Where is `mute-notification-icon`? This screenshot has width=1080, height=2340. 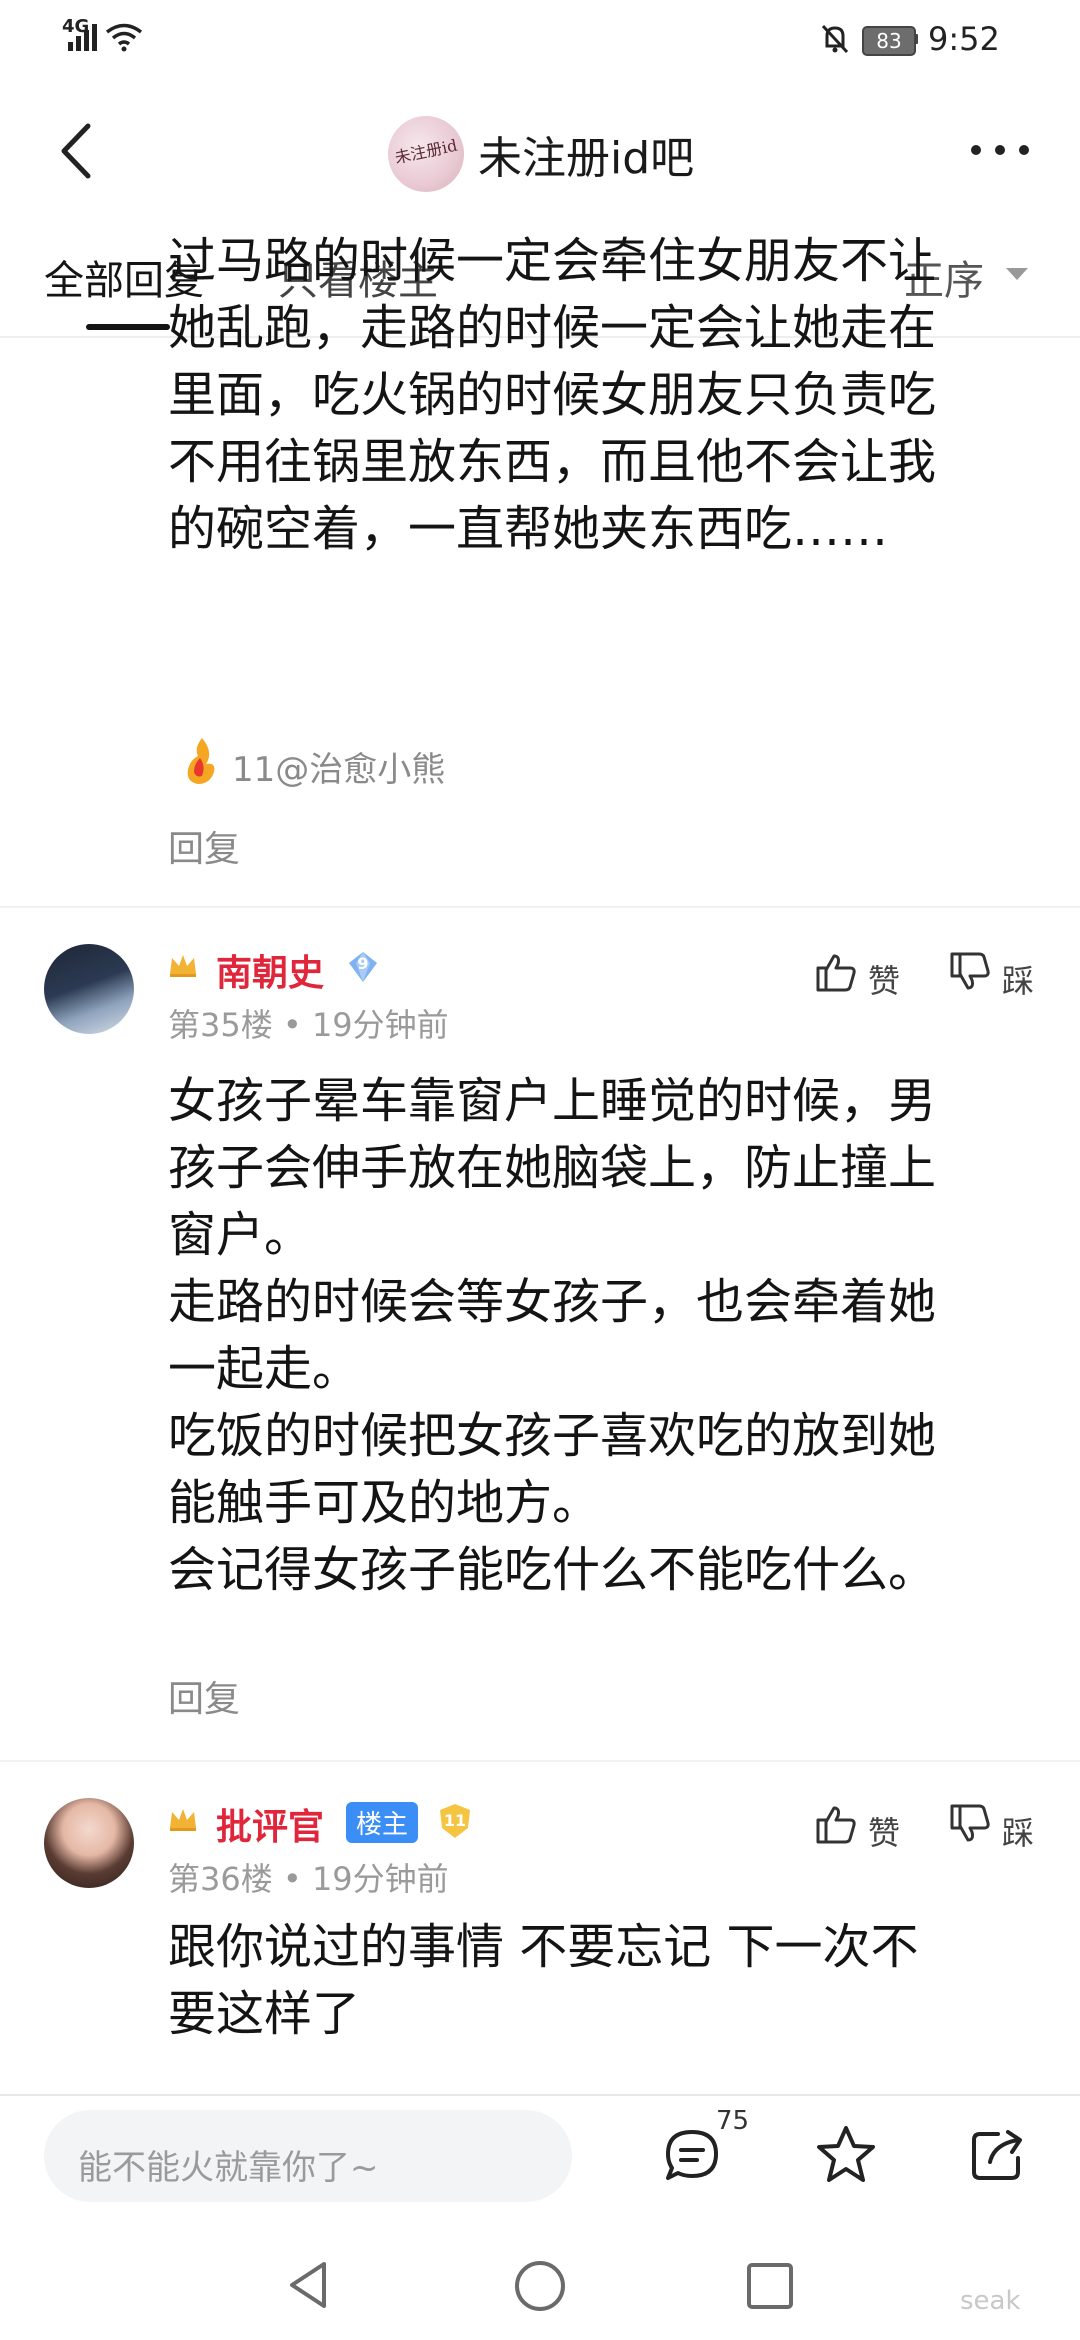 mute-notification-icon is located at coordinates (835, 39).